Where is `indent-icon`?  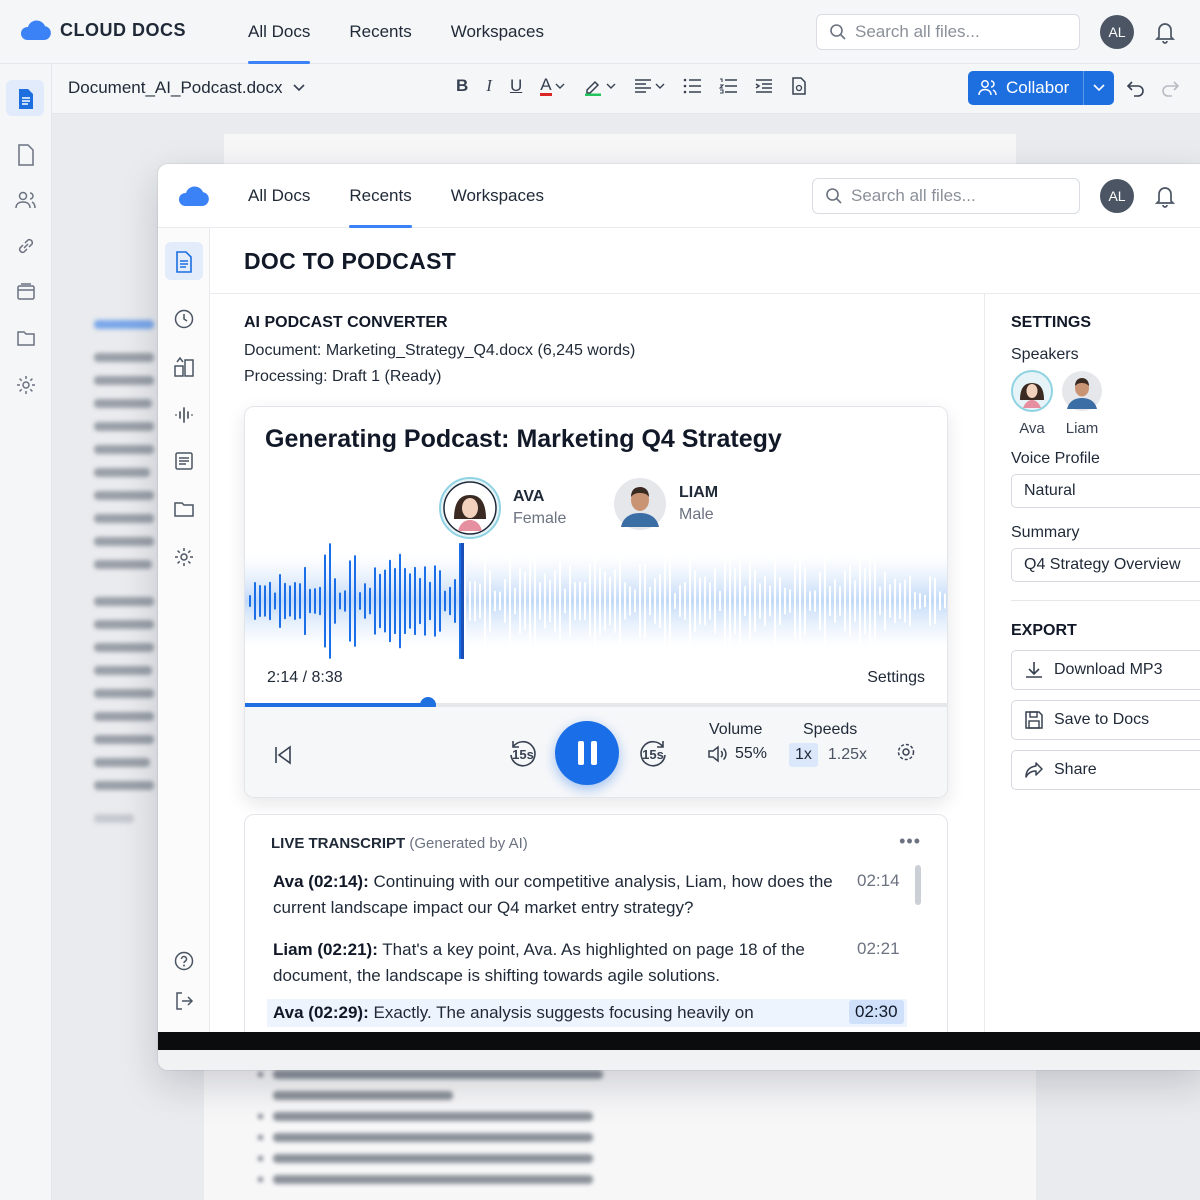 indent-icon is located at coordinates (764, 86).